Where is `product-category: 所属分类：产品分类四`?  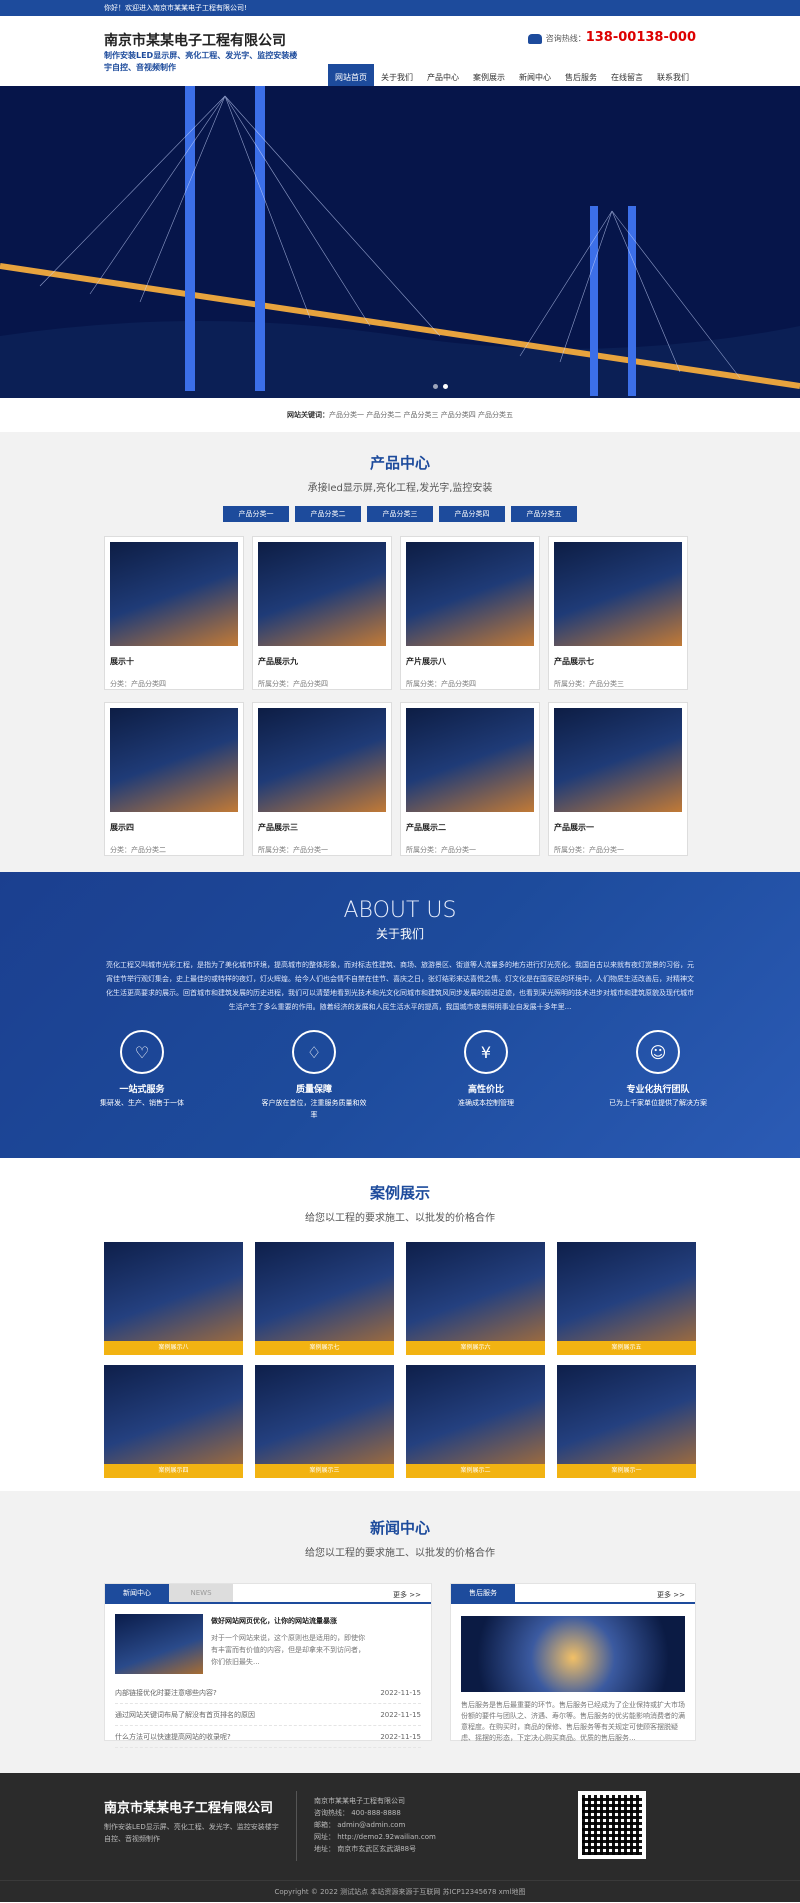
product-category: 所属分类：产品分类四 is located at coordinates (441, 684).